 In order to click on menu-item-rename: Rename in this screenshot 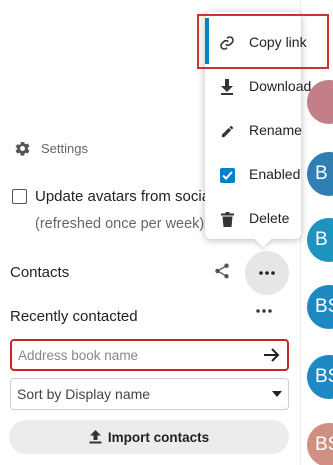, I will do `click(253, 131)`.